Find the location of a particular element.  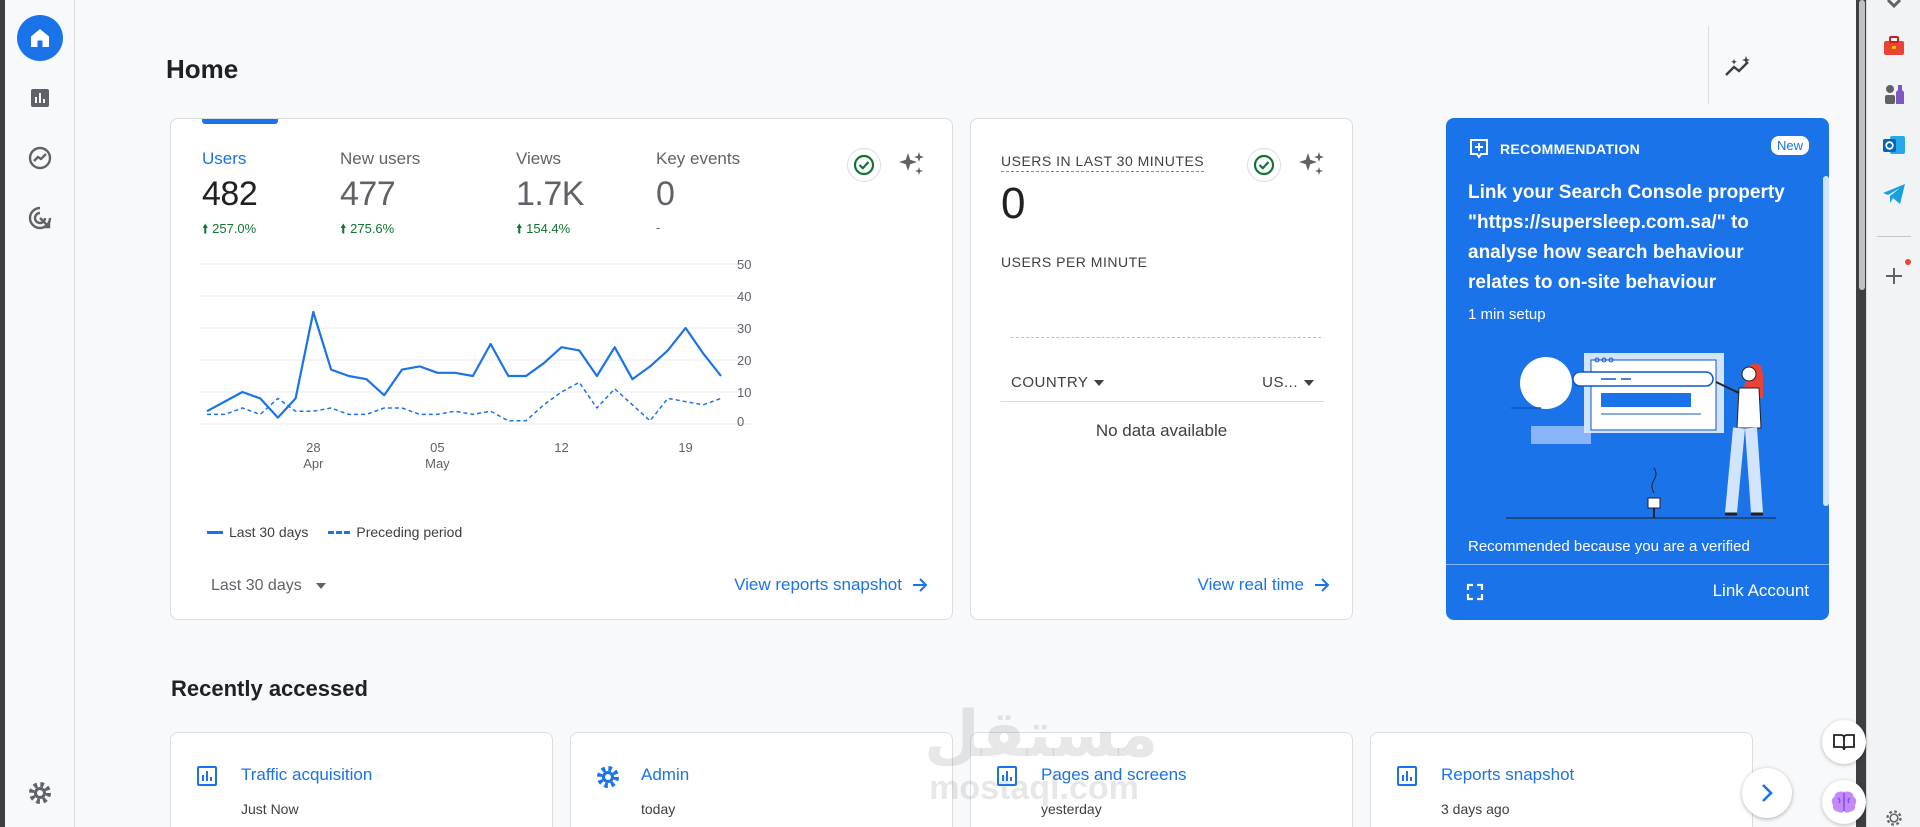

header-divider is located at coordinates (1708, 65).